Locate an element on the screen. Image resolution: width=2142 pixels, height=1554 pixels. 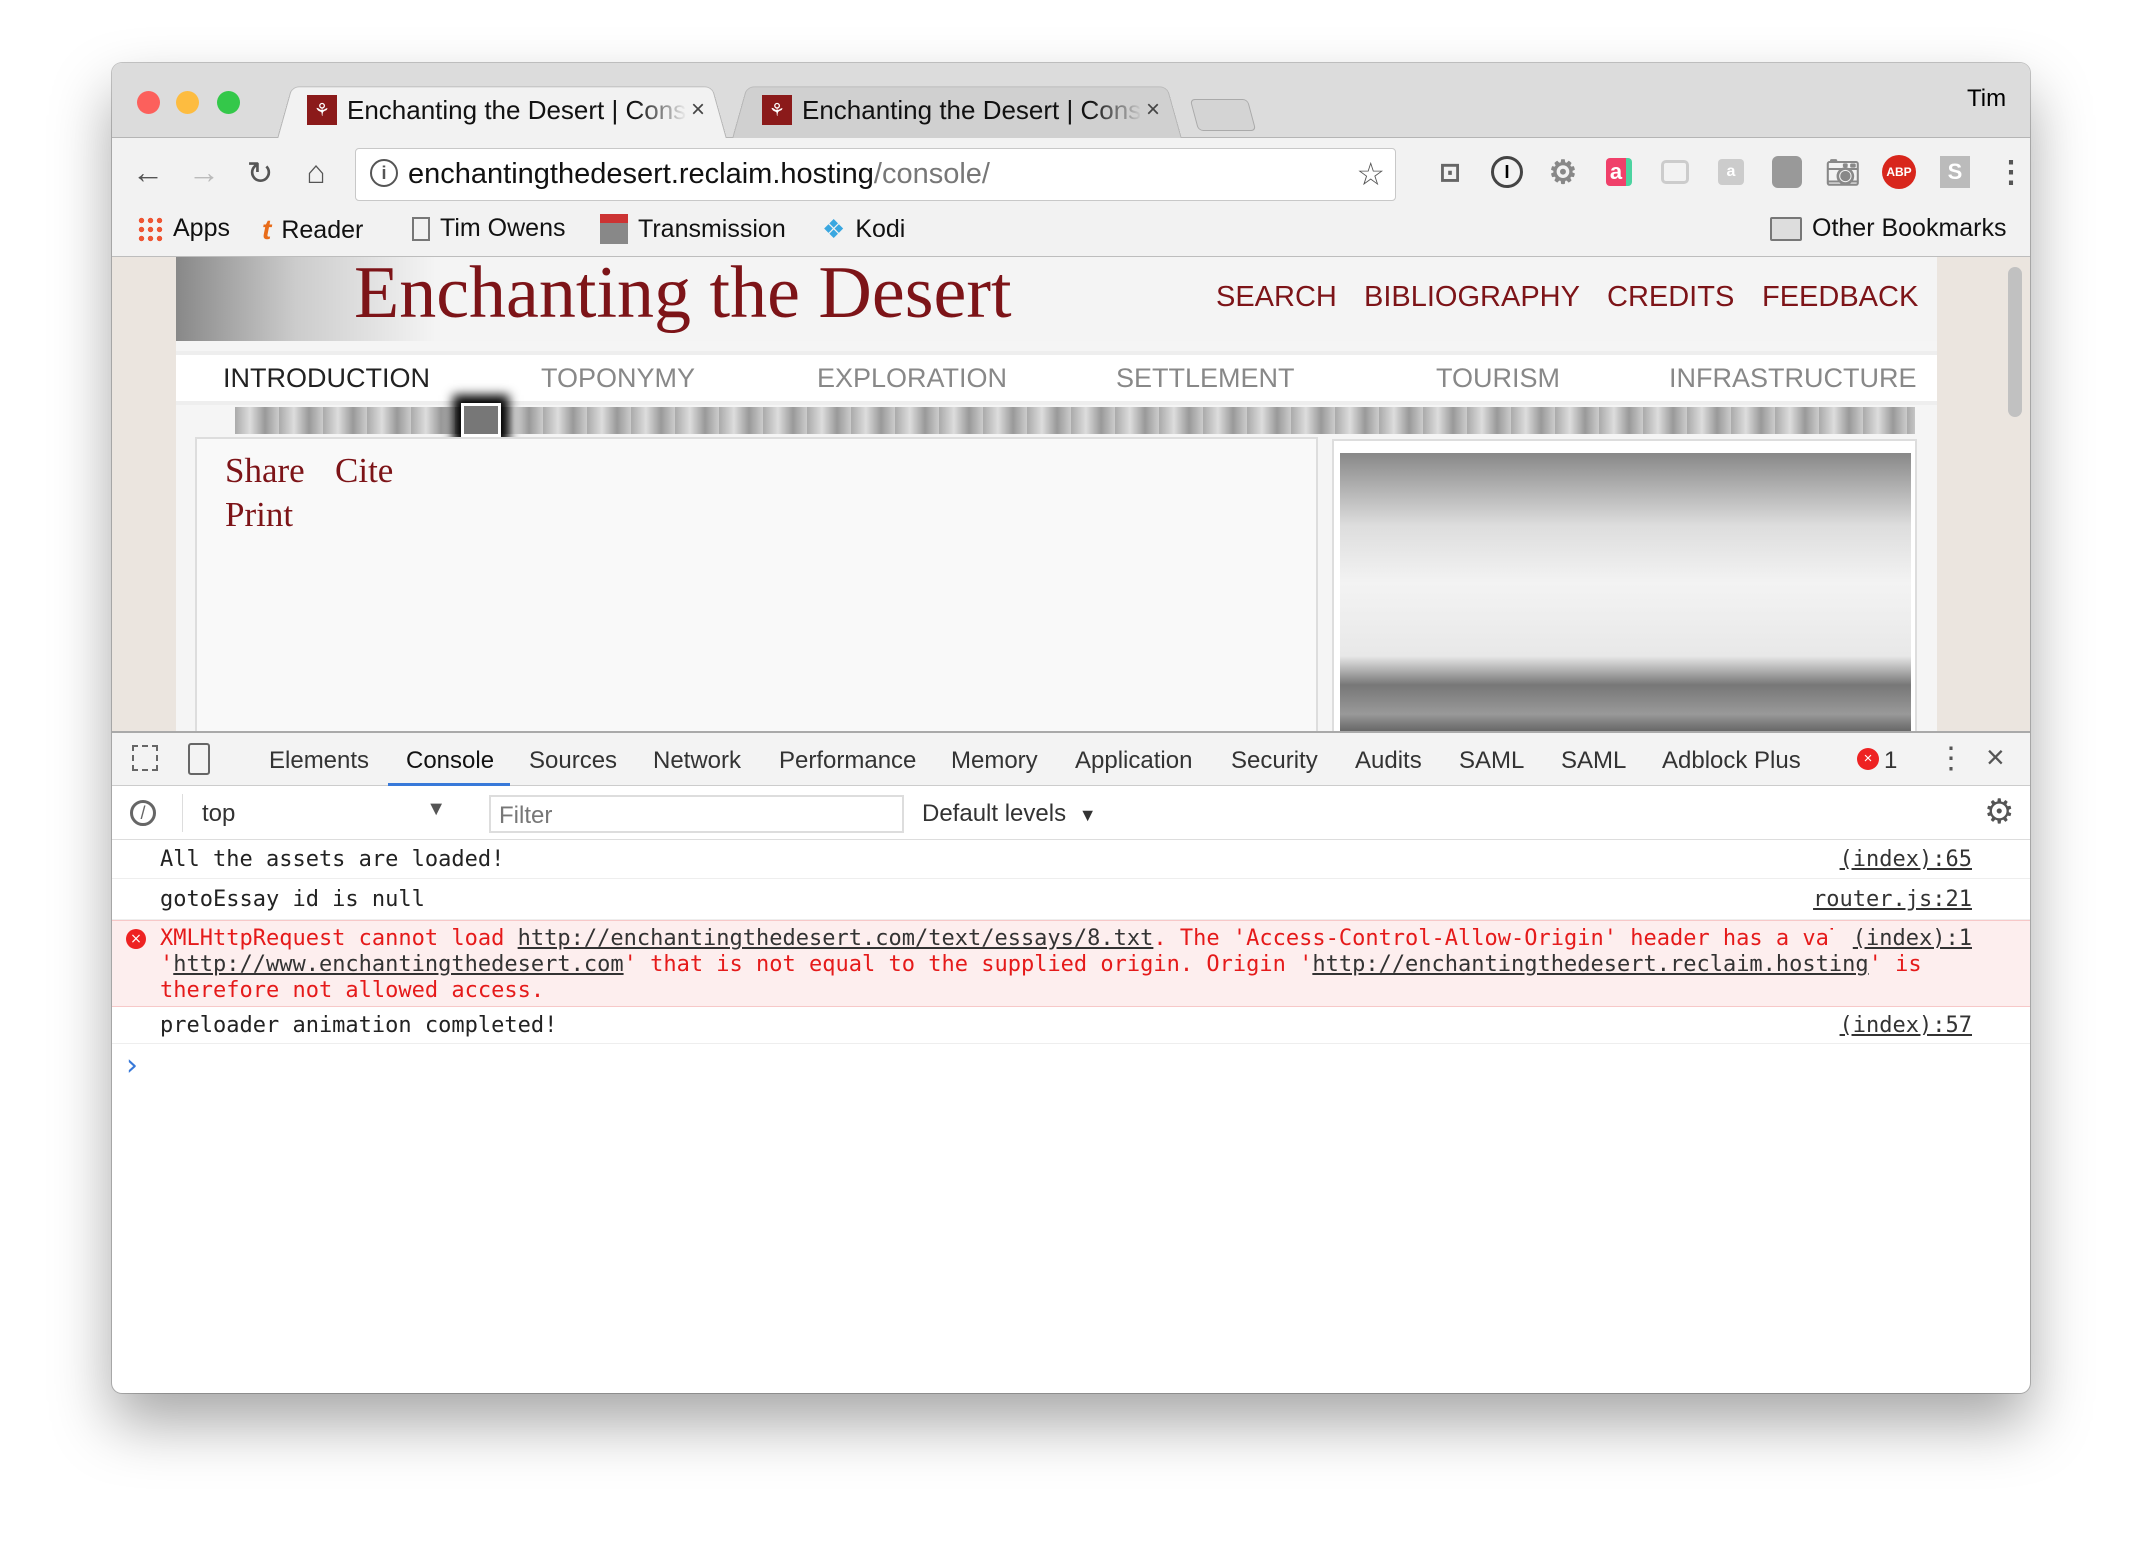
other-bookmarks: Other Bookmarks is located at coordinates (1888, 228).